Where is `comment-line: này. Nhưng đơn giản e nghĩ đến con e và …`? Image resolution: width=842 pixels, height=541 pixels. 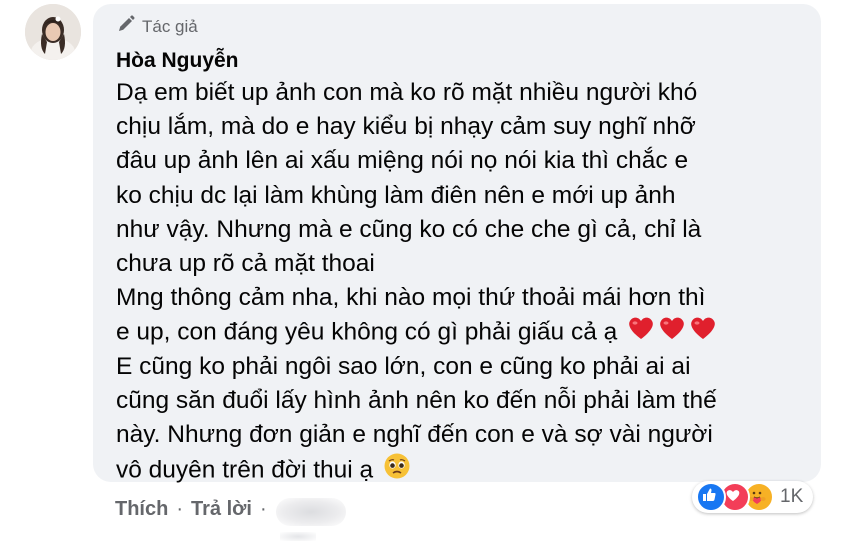 comment-line: này. Nhưng đơn giản e nghĩ đến con e và … is located at coordinates (414, 434).